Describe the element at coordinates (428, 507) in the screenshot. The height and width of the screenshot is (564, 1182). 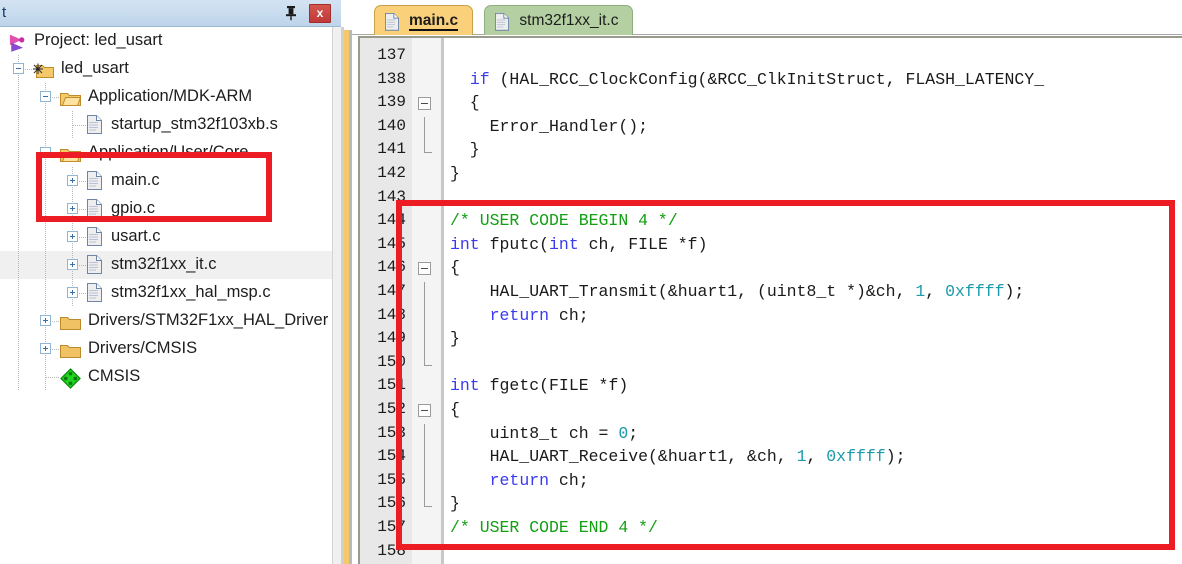
I see `fold-end-tick` at that location.